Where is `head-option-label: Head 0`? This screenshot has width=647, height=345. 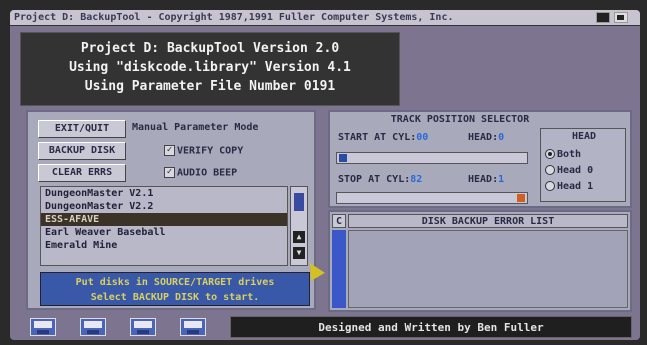
head-option-label: Head 0 is located at coordinates (575, 170).